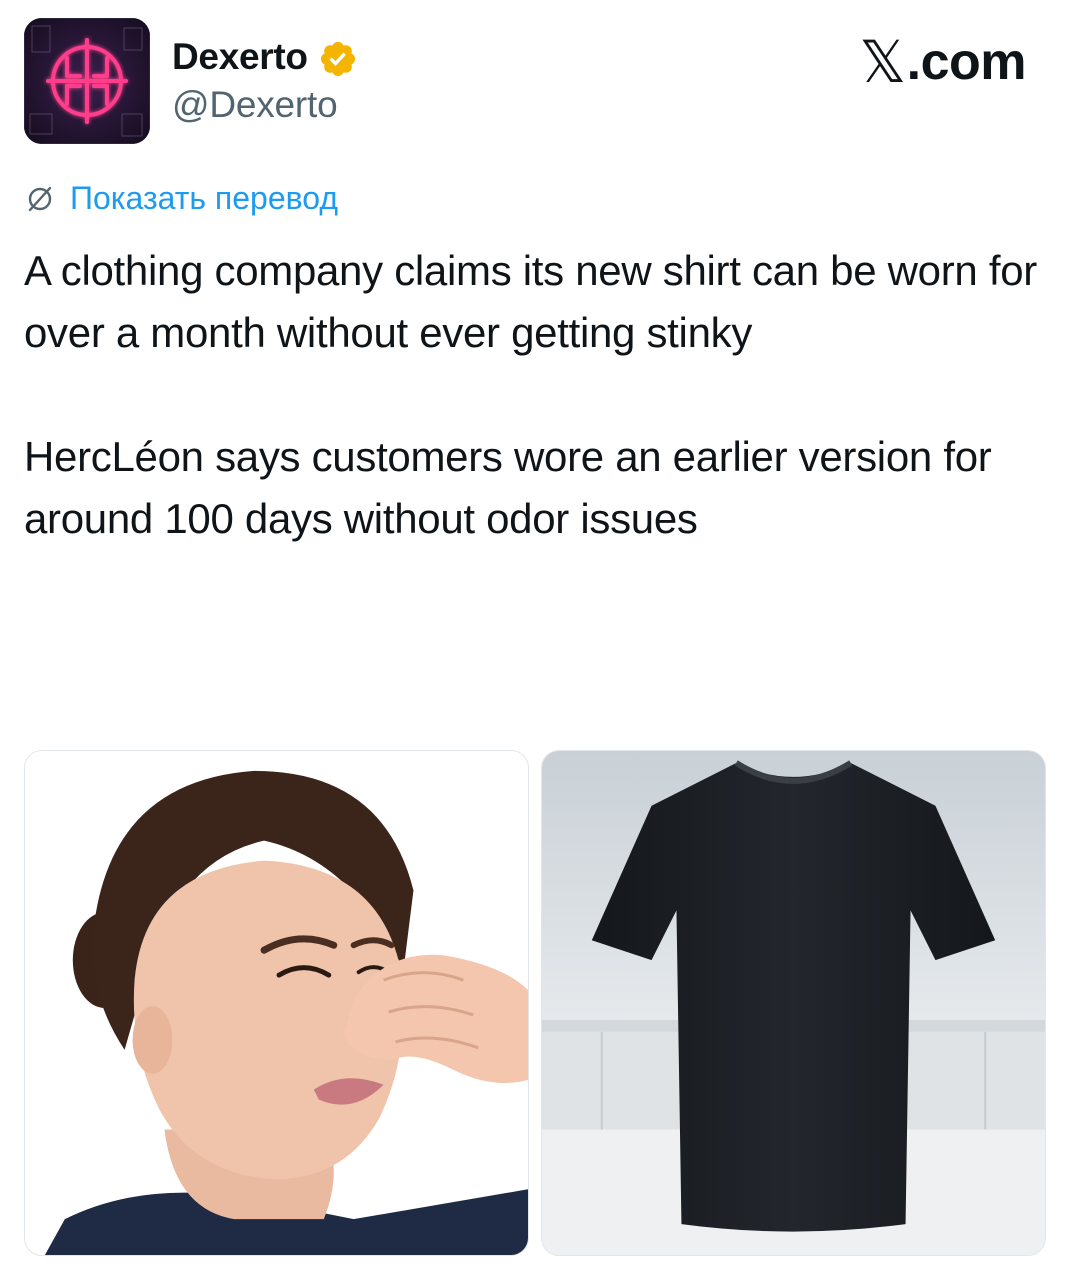 This screenshot has height=1280, width=1070. I want to click on x-logo-icon: 𝕏, so click(882, 62).